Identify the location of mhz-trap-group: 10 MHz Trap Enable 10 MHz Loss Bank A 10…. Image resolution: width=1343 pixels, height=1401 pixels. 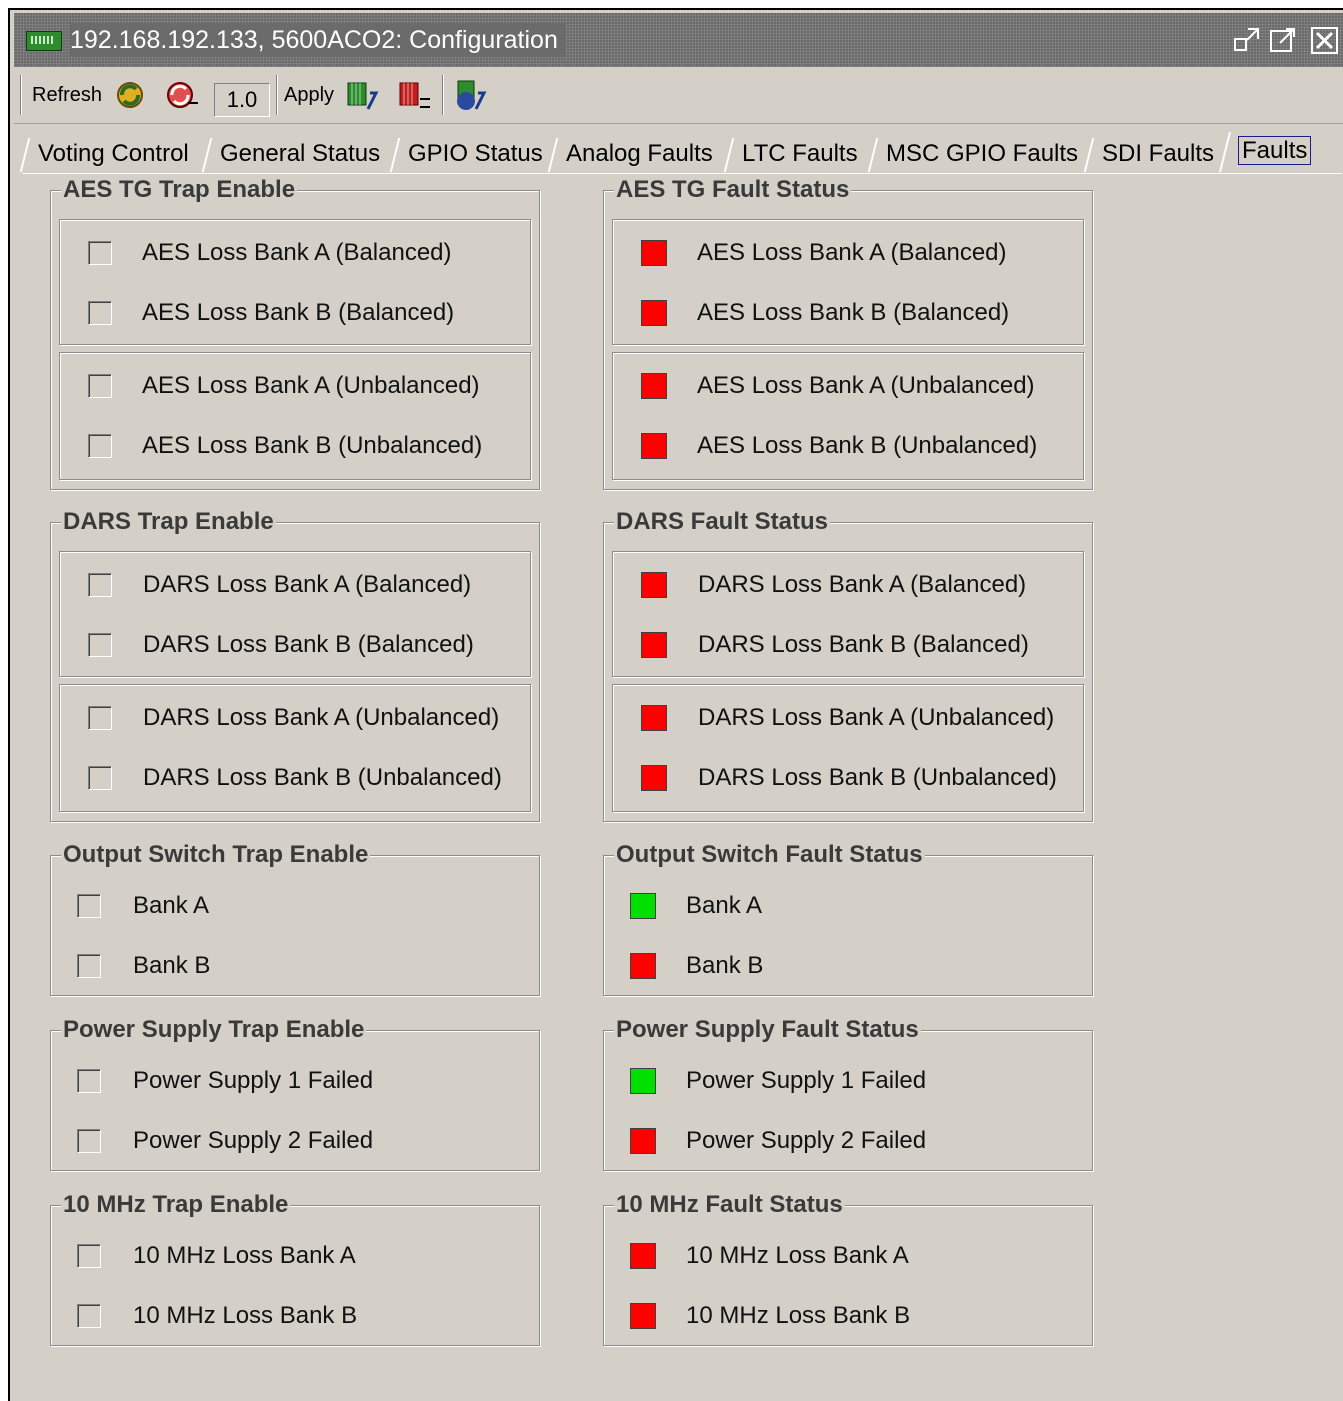
(295, 1269).